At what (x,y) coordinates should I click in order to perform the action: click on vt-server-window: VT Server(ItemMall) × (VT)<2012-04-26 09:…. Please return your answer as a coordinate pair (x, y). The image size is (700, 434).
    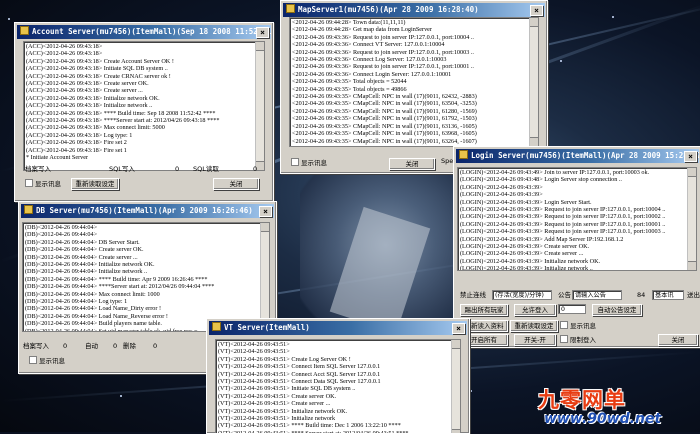
    Looking at the image, I should click on (338, 376).